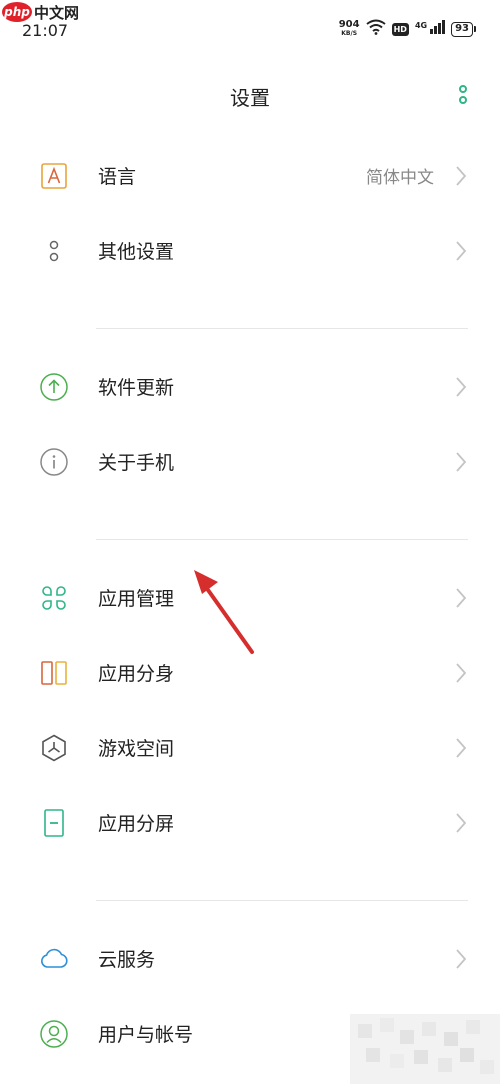 The width and height of the screenshot is (500, 1084). What do you see at coordinates (54, 598) in the screenshot?
I see `app-management-icon` at bounding box center [54, 598].